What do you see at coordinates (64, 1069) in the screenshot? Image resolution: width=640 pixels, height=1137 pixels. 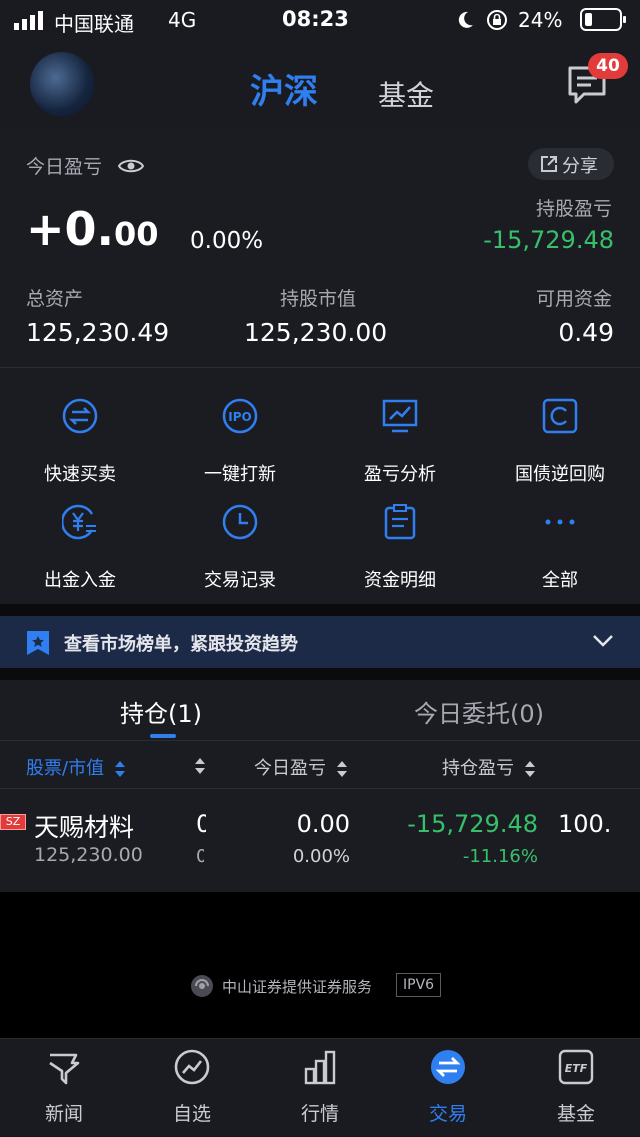 I see `news-icon` at bounding box center [64, 1069].